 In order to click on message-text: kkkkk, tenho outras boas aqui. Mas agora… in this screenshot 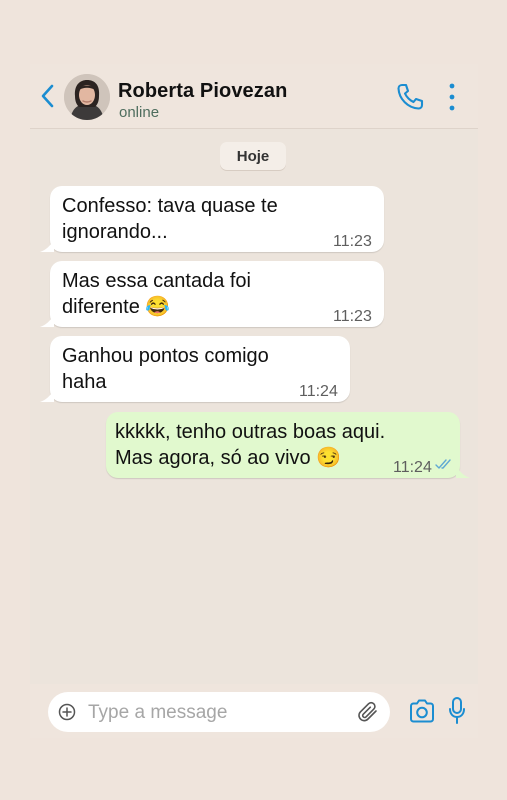, I will do `click(250, 445)`.